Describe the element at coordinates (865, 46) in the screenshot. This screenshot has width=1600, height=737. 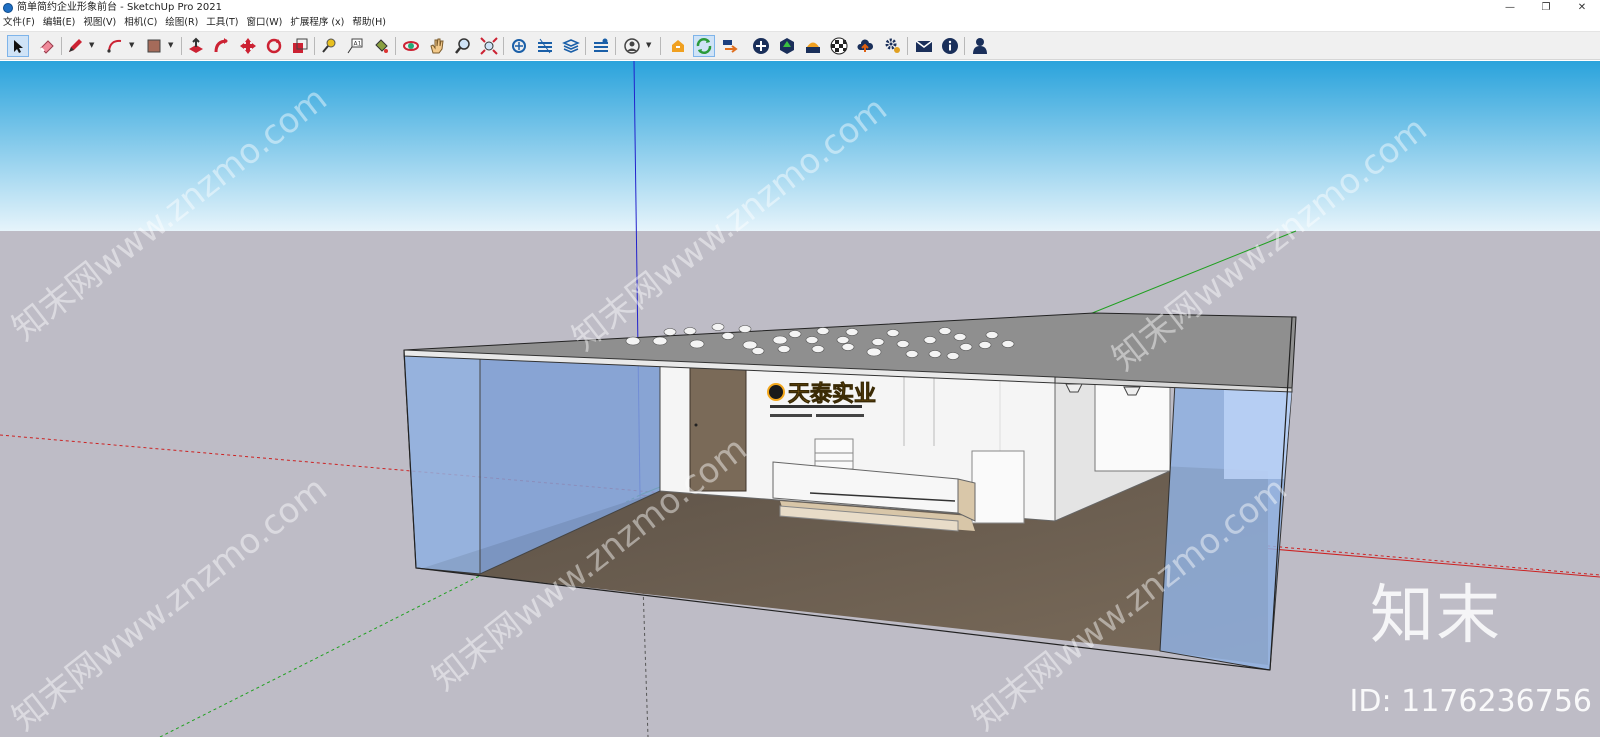
I see `cloud-upload-icon` at that location.